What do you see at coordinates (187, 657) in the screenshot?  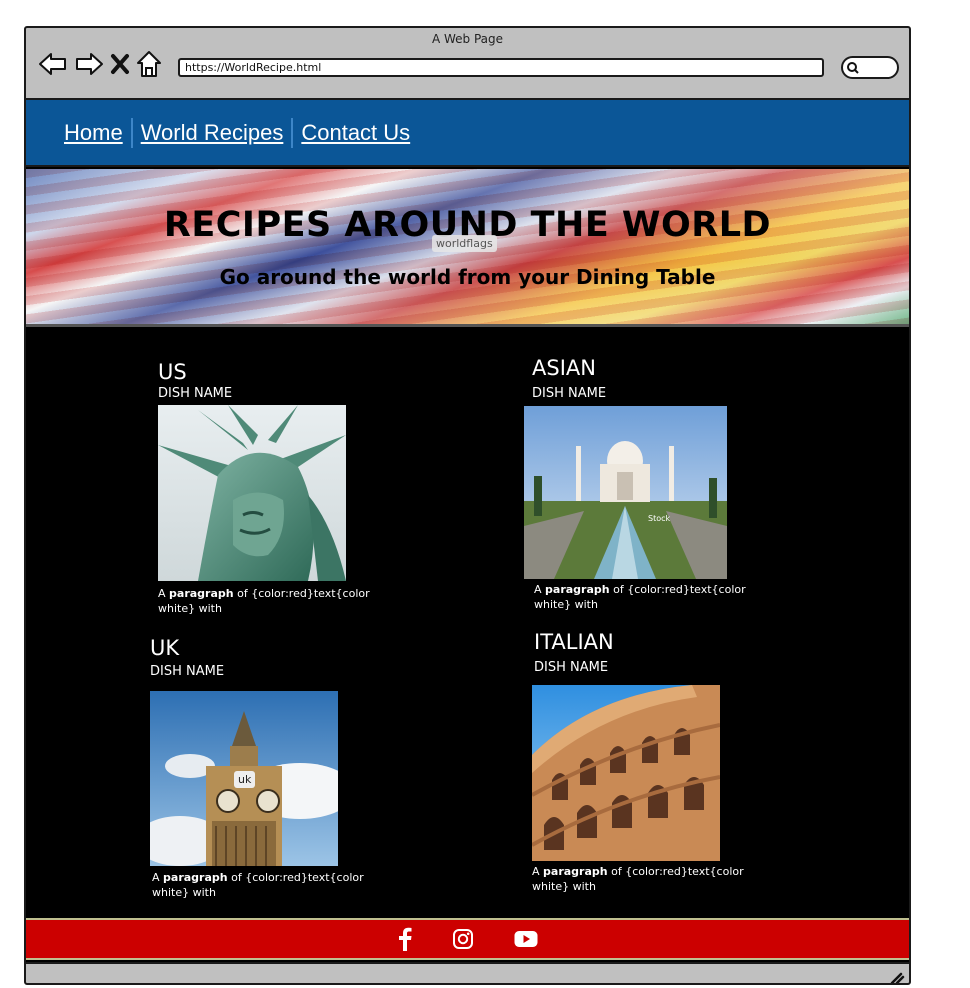 I see `recipe-card-uk: UK DISH NAME` at bounding box center [187, 657].